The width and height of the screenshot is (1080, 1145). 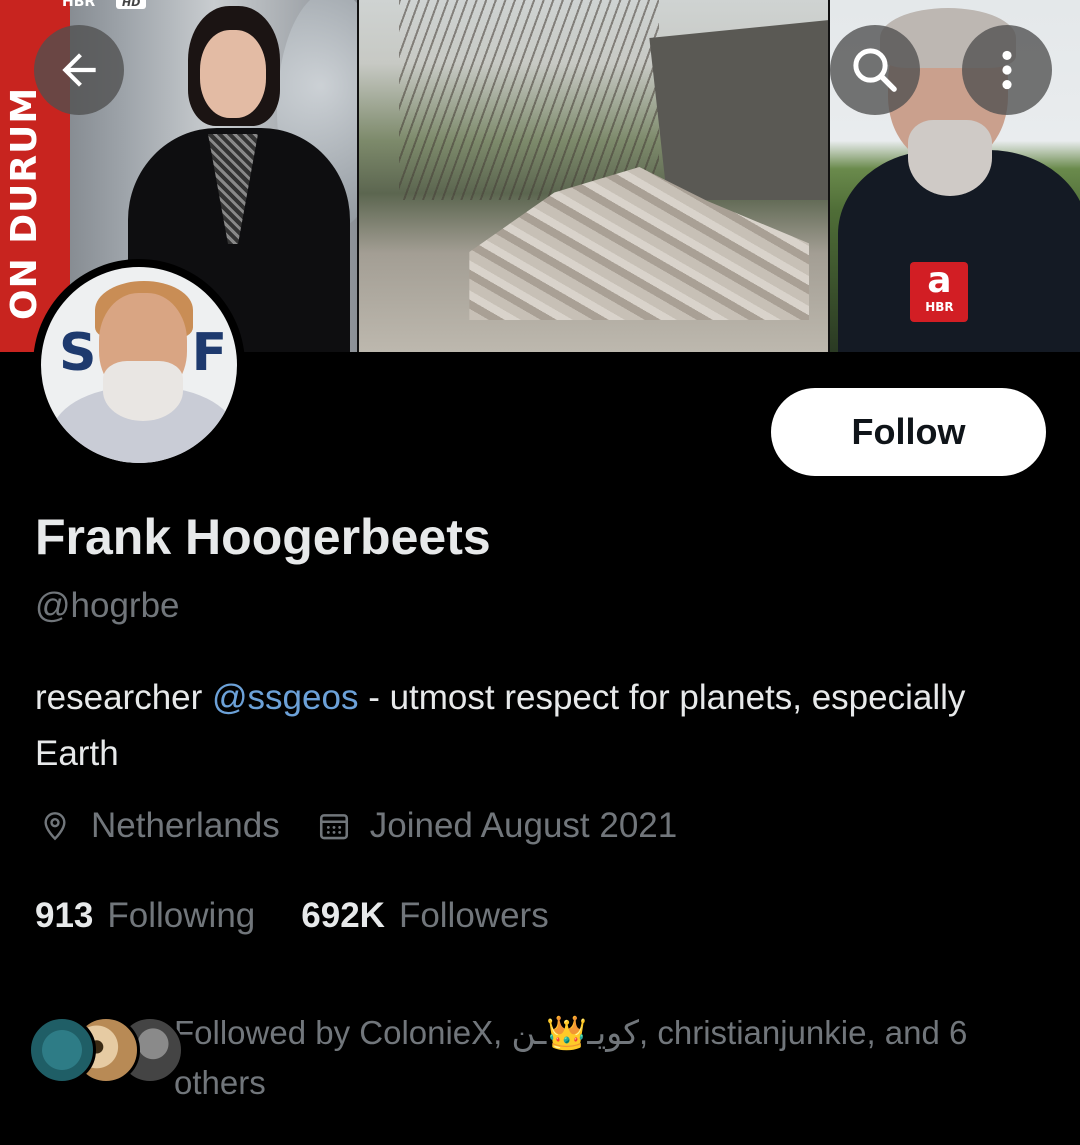 What do you see at coordinates (124, 697) in the screenshot?
I see `bio-text-start: researcher` at bounding box center [124, 697].